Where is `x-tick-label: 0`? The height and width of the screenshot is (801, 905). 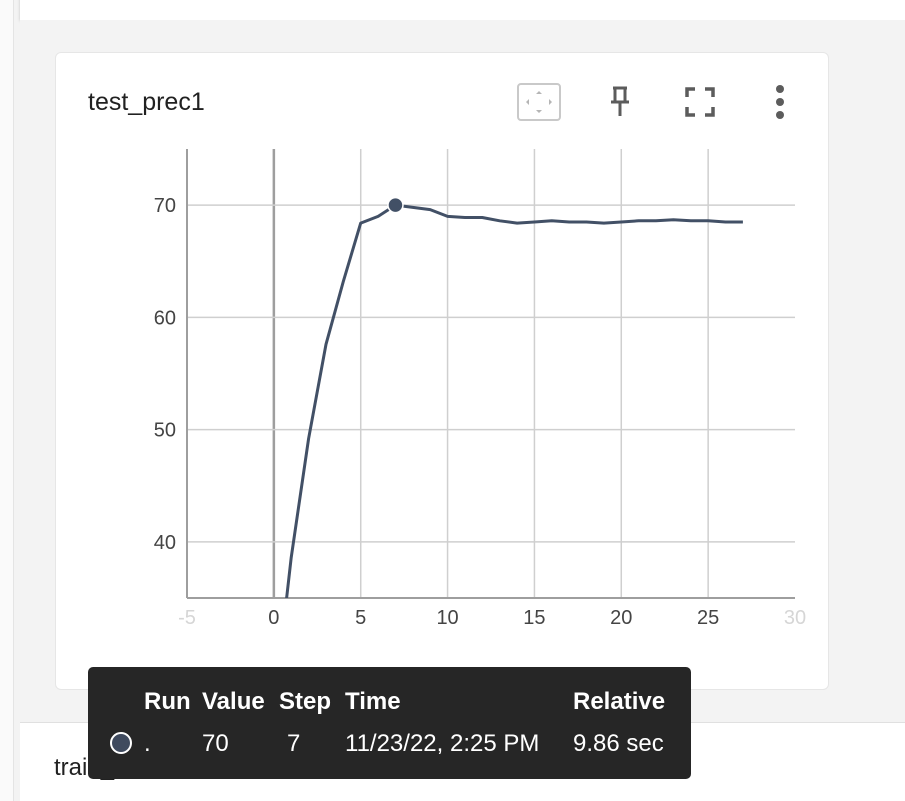
x-tick-label: 0 is located at coordinates (273, 618).